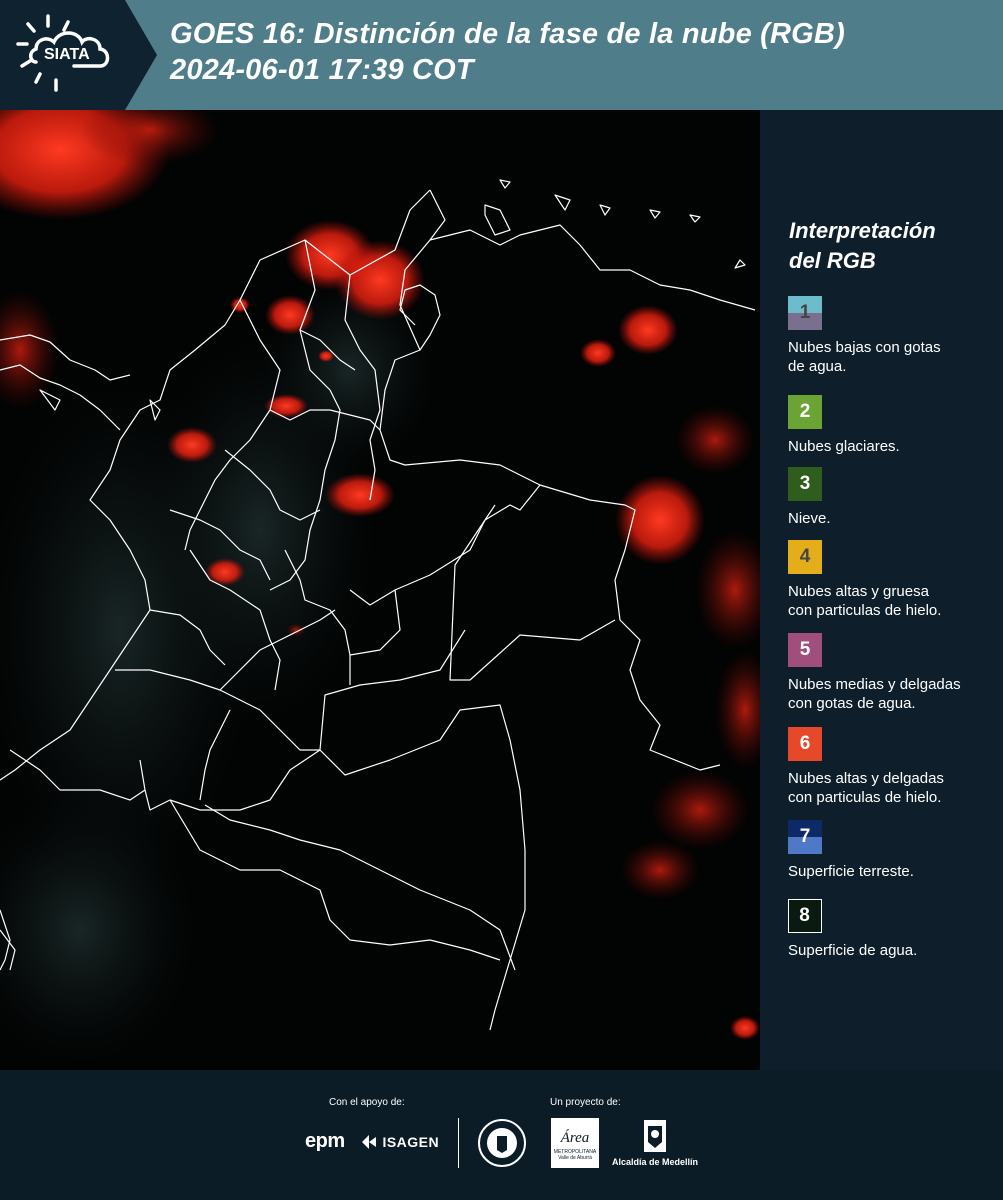 This screenshot has height=1200, width=1003. I want to click on area-metropolitana-logo: Área METROPOLITANA Valle de Aburrá, so click(575, 1143).